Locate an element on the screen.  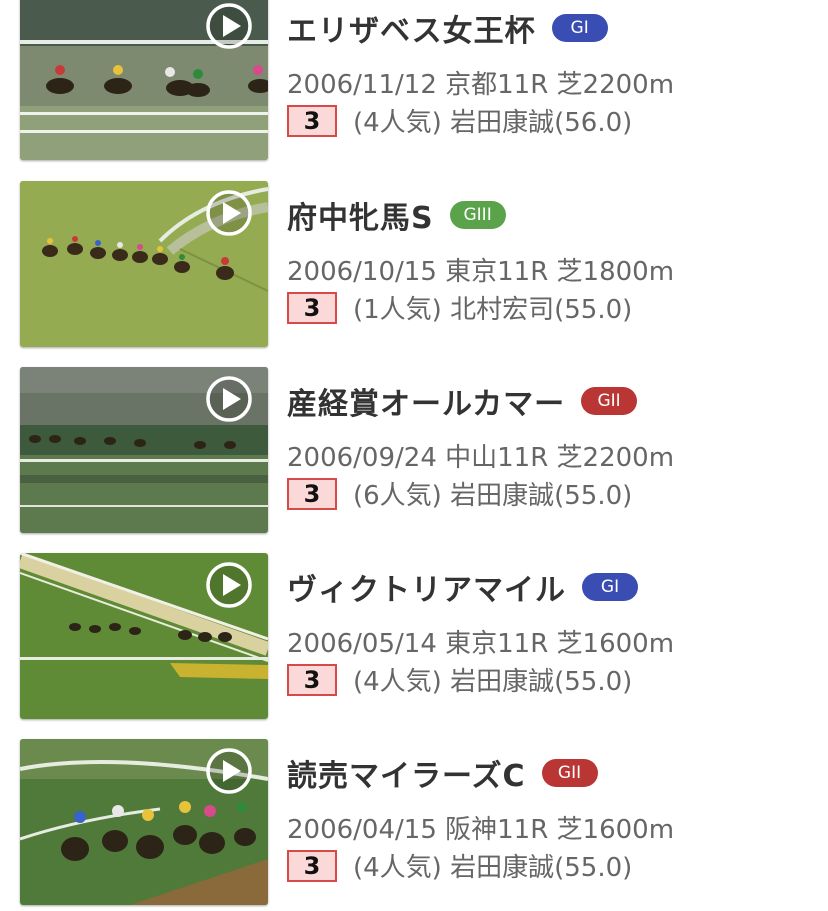
race-title: 読売マイラーズC is located at coordinates (406, 773).